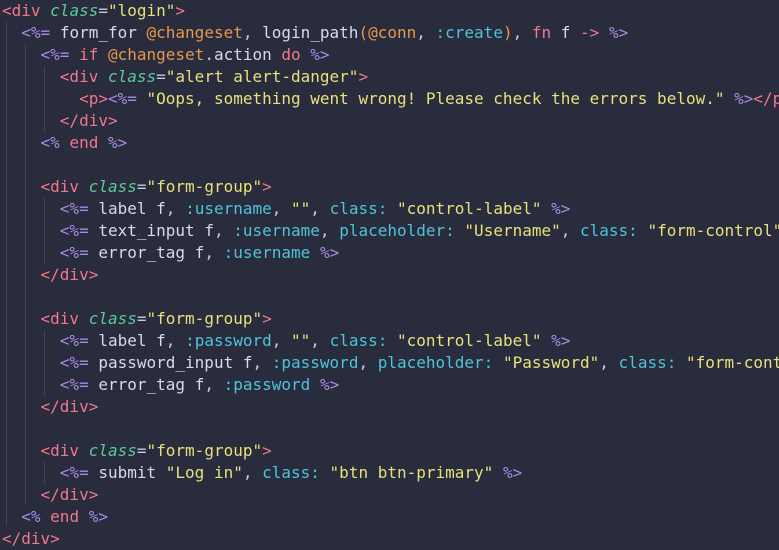 The image size is (779, 550). I want to click on code-token: @changeset, so click(156, 54).